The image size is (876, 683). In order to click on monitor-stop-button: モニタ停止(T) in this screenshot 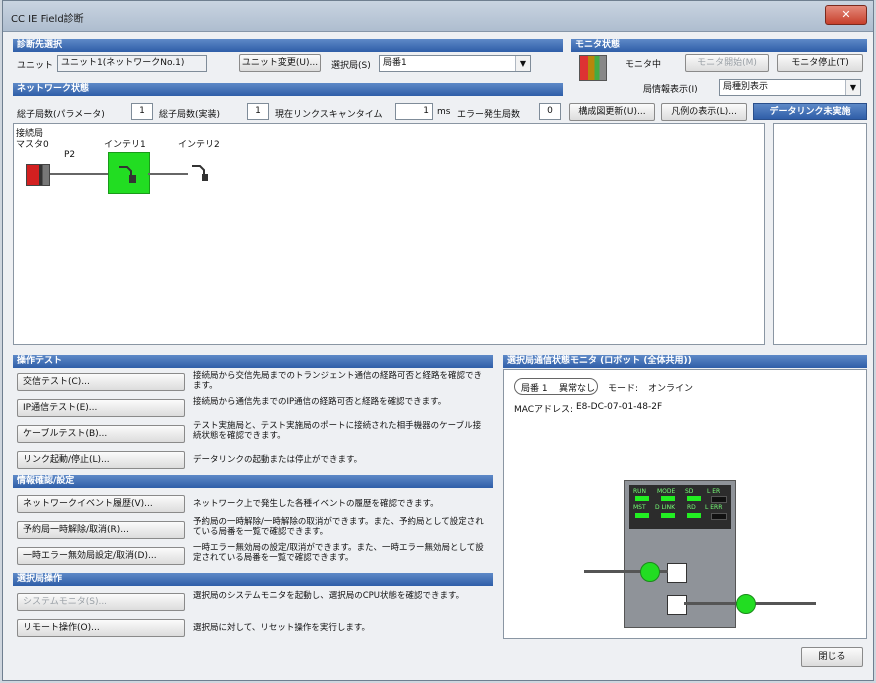, I will do `click(820, 63)`.